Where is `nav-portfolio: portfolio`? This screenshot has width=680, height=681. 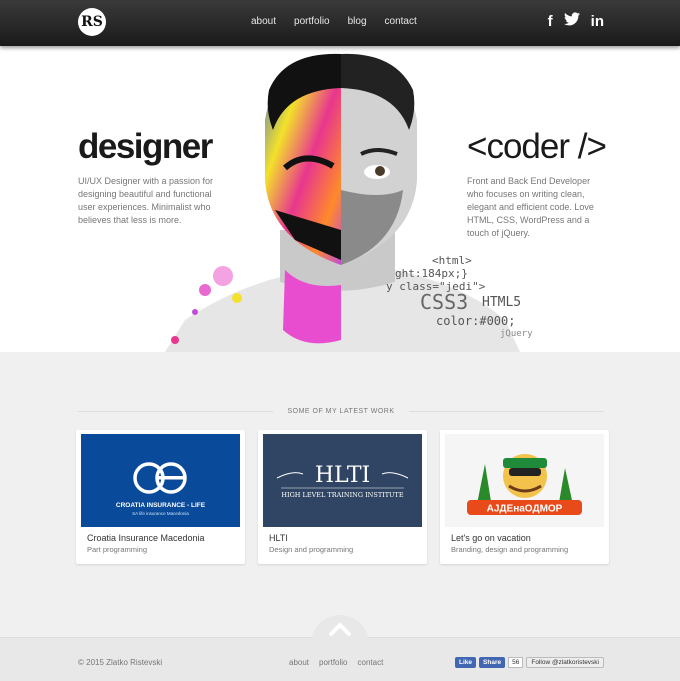
nav-portfolio: portfolio is located at coordinates (312, 21).